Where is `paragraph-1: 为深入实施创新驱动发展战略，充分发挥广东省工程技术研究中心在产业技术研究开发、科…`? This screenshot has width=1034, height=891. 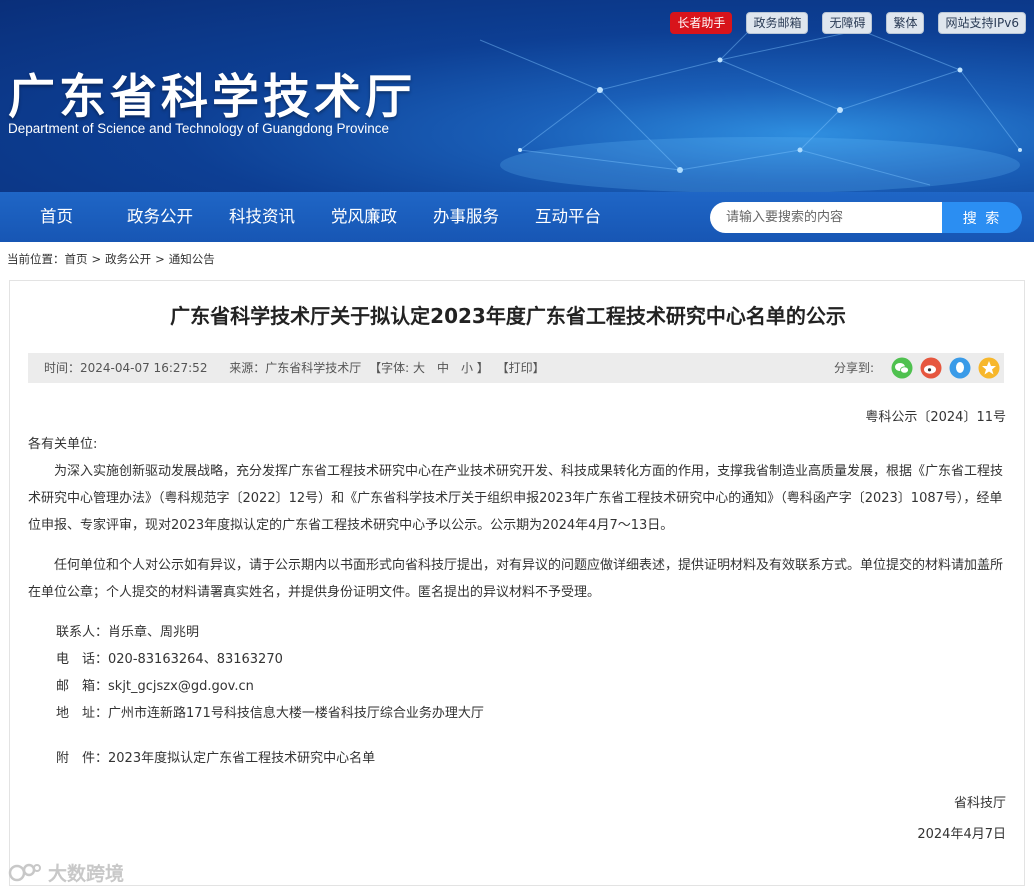
paragraph-1: 为深入实施创新驱动发展战略，充分发挥广东省工程技术研究中心在产业技术研究开发、科… is located at coordinates (516, 498).